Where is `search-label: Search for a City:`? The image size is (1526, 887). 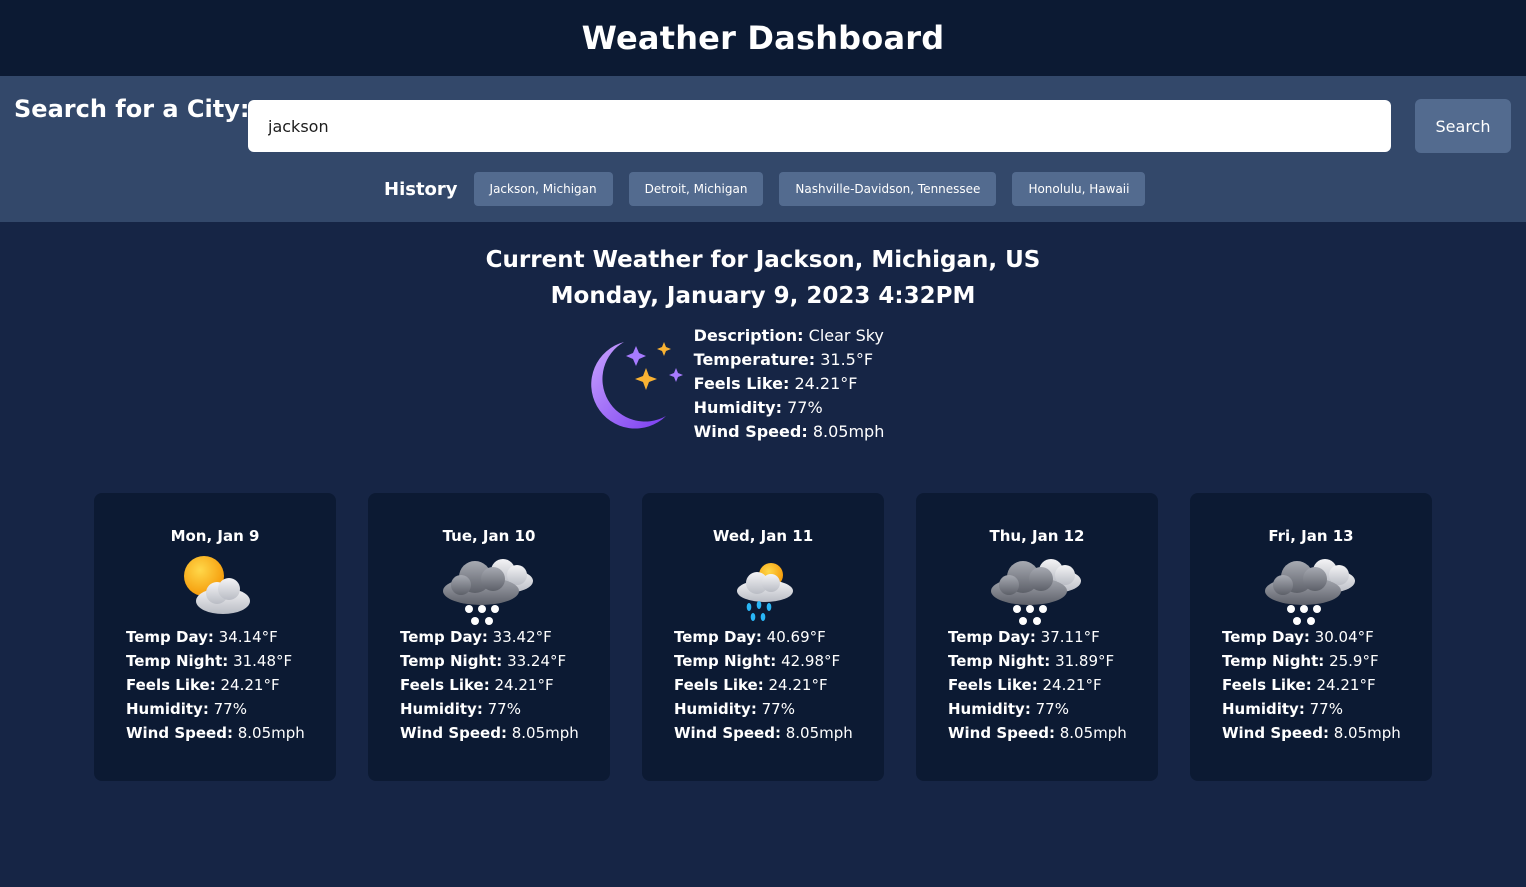
search-label: Search for a City: is located at coordinates (132, 109).